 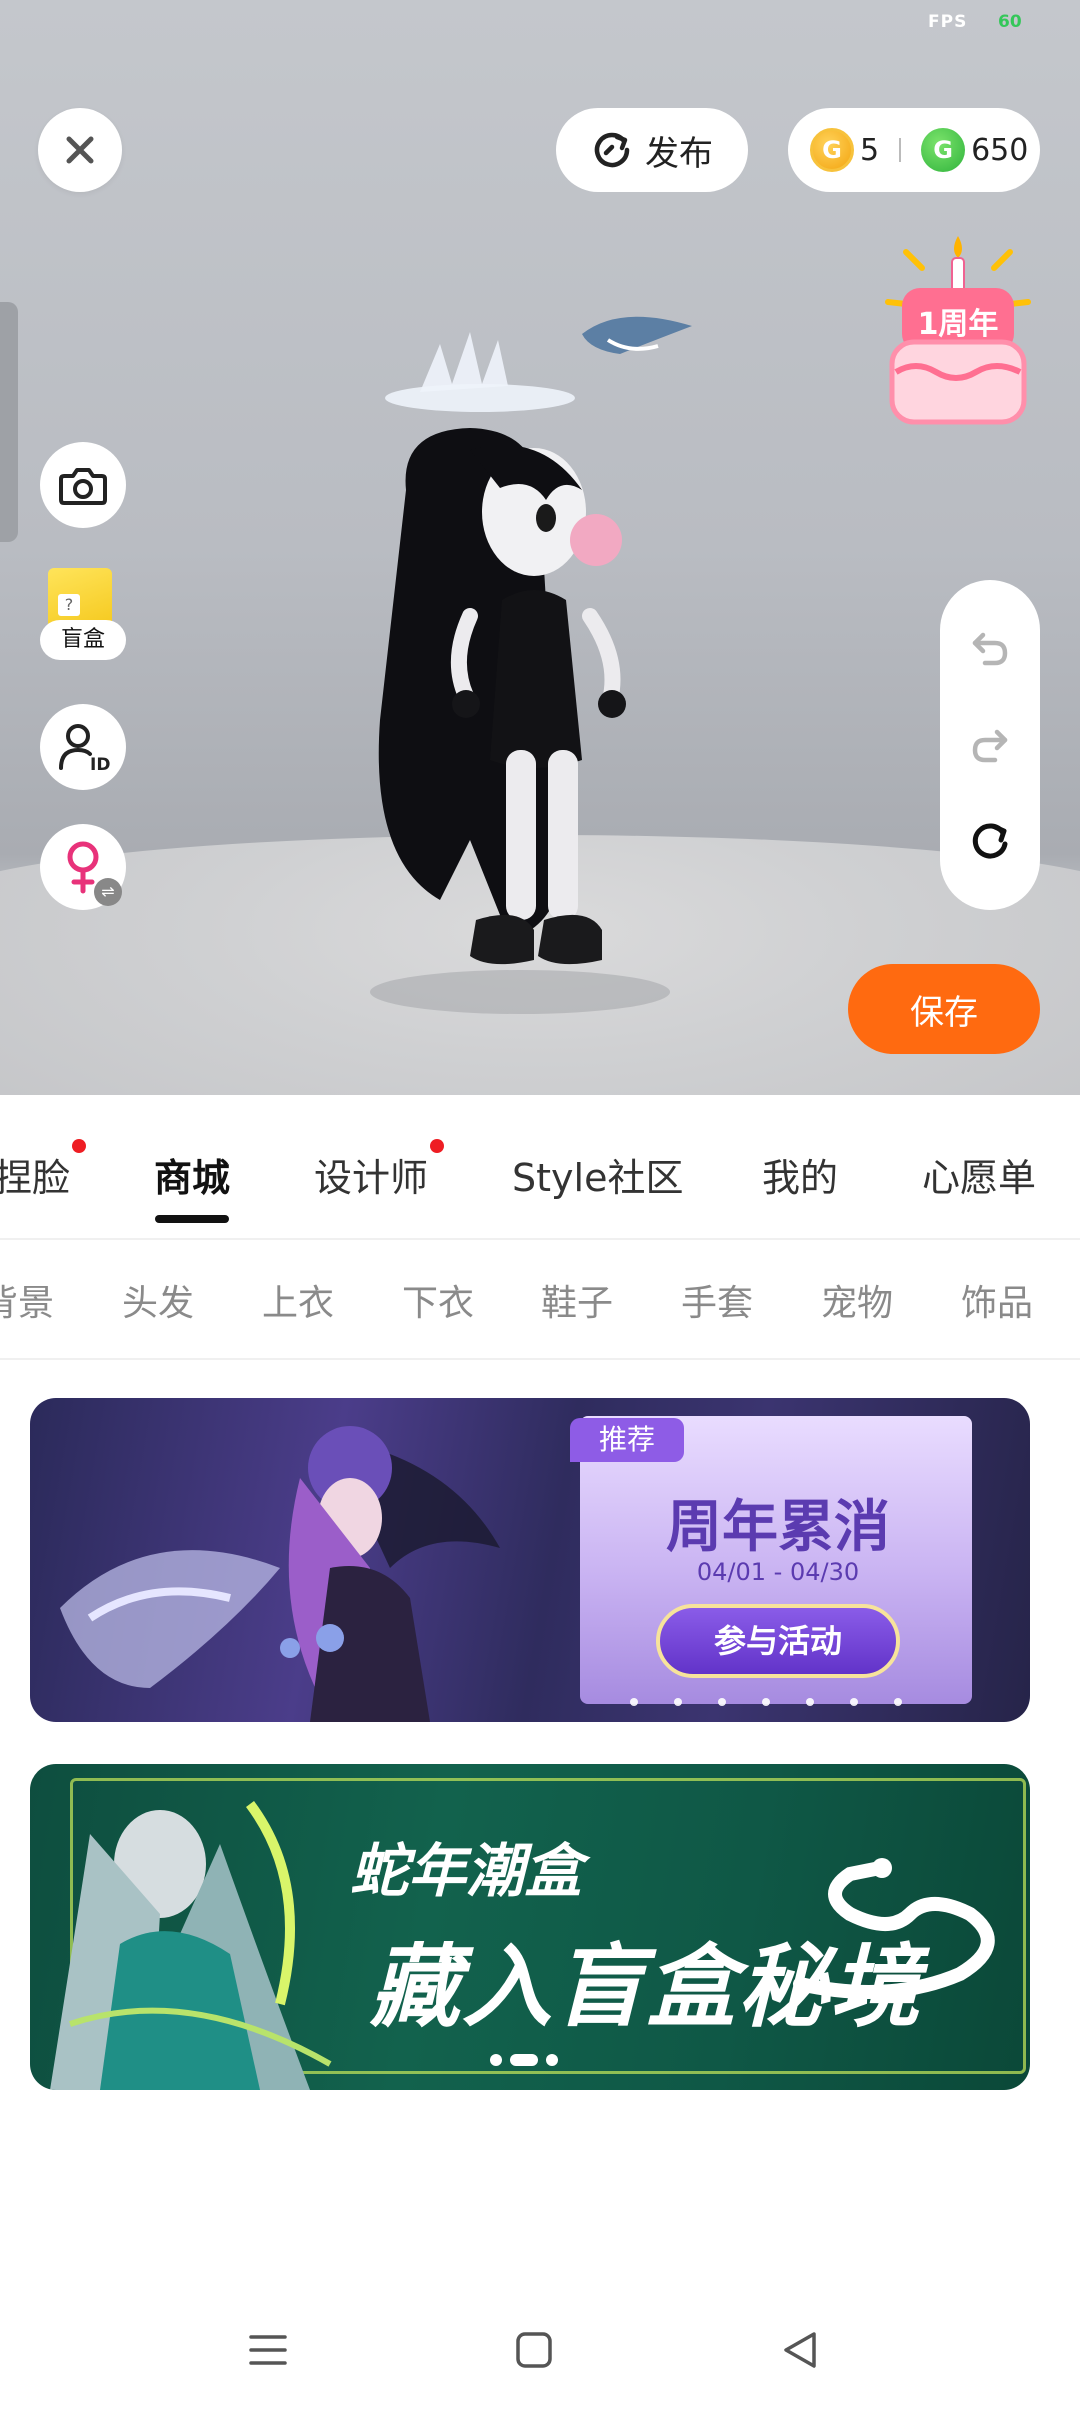 I want to click on avatar-id-button: ID, so click(x=83, y=747).